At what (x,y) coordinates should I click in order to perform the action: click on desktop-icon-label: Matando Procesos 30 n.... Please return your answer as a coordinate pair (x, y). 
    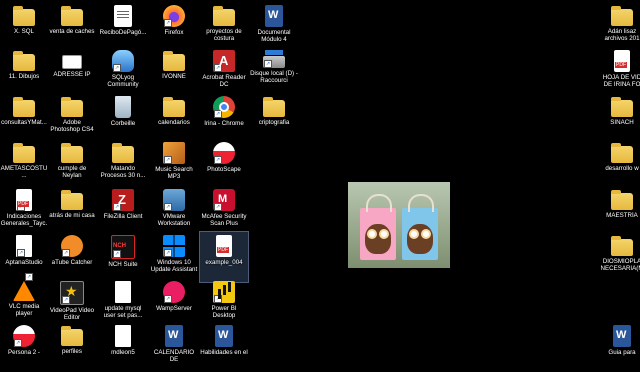
    Looking at the image, I should click on (123, 172).